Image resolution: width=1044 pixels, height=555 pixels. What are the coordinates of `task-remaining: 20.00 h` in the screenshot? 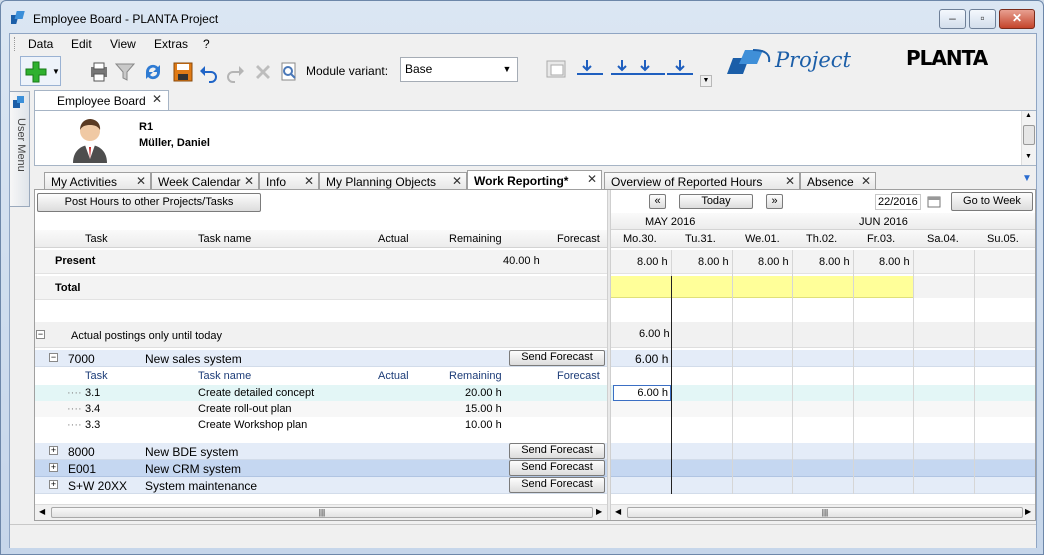 It's located at (483, 393).